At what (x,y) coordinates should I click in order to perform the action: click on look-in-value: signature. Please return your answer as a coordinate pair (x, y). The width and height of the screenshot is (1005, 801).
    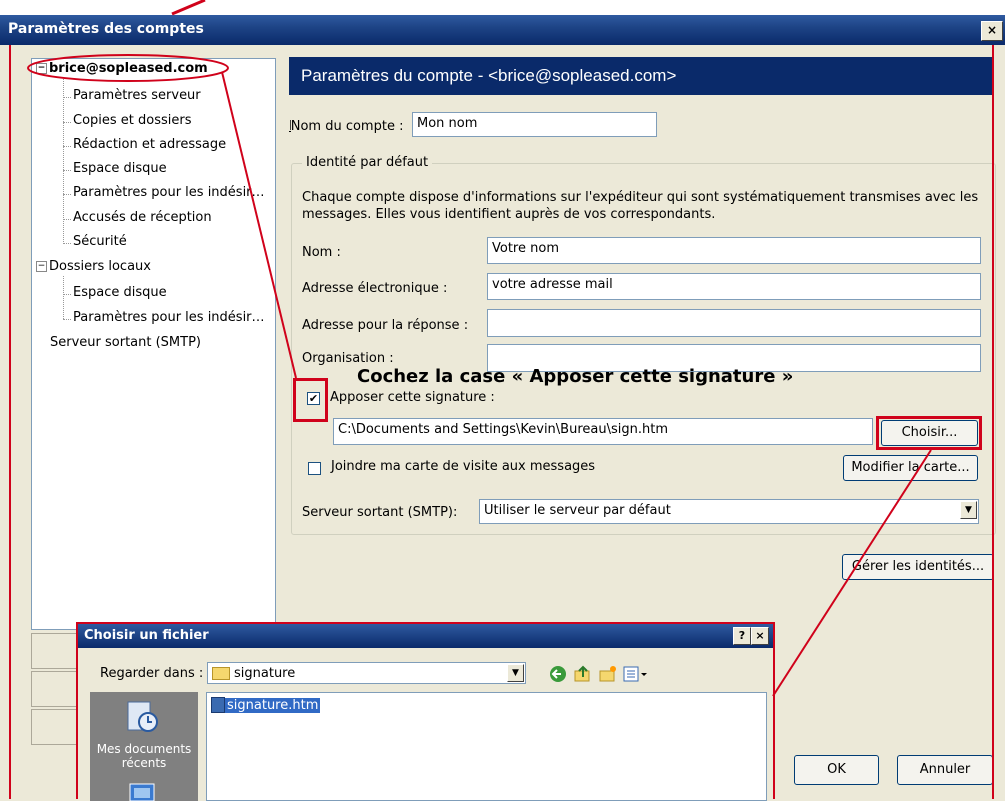
    Looking at the image, I should click on (265, 673).